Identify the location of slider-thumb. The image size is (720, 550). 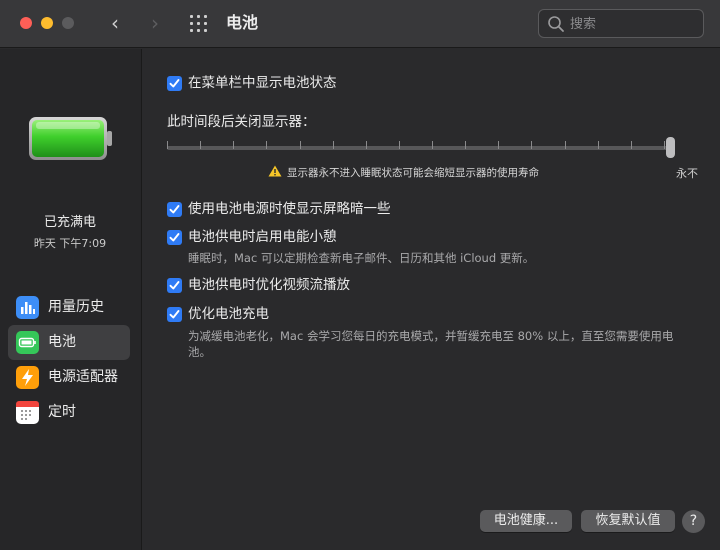
(670, 147).